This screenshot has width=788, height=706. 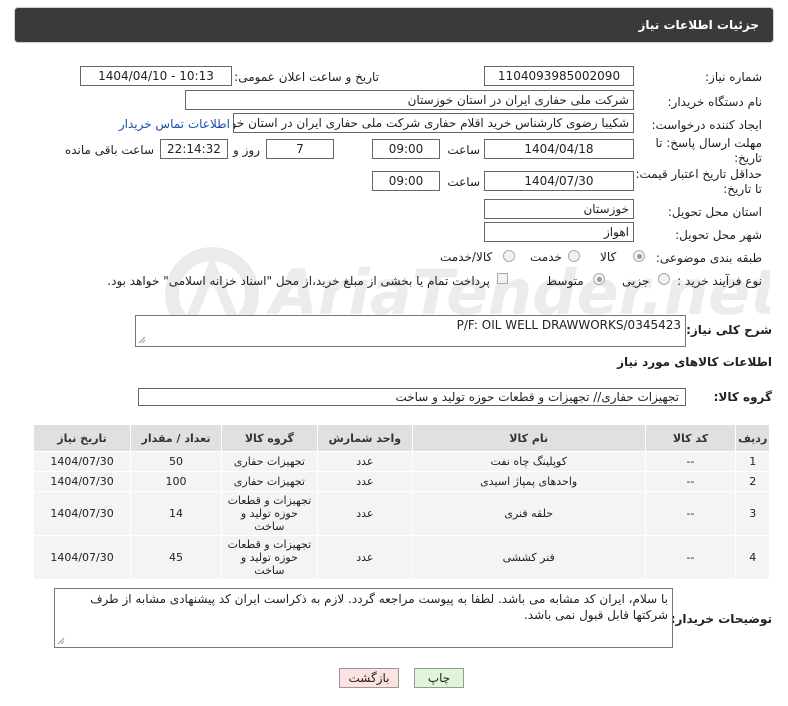 I want to click on remaining-label: ساعت باقی مانده, so click(x=109, y=150).